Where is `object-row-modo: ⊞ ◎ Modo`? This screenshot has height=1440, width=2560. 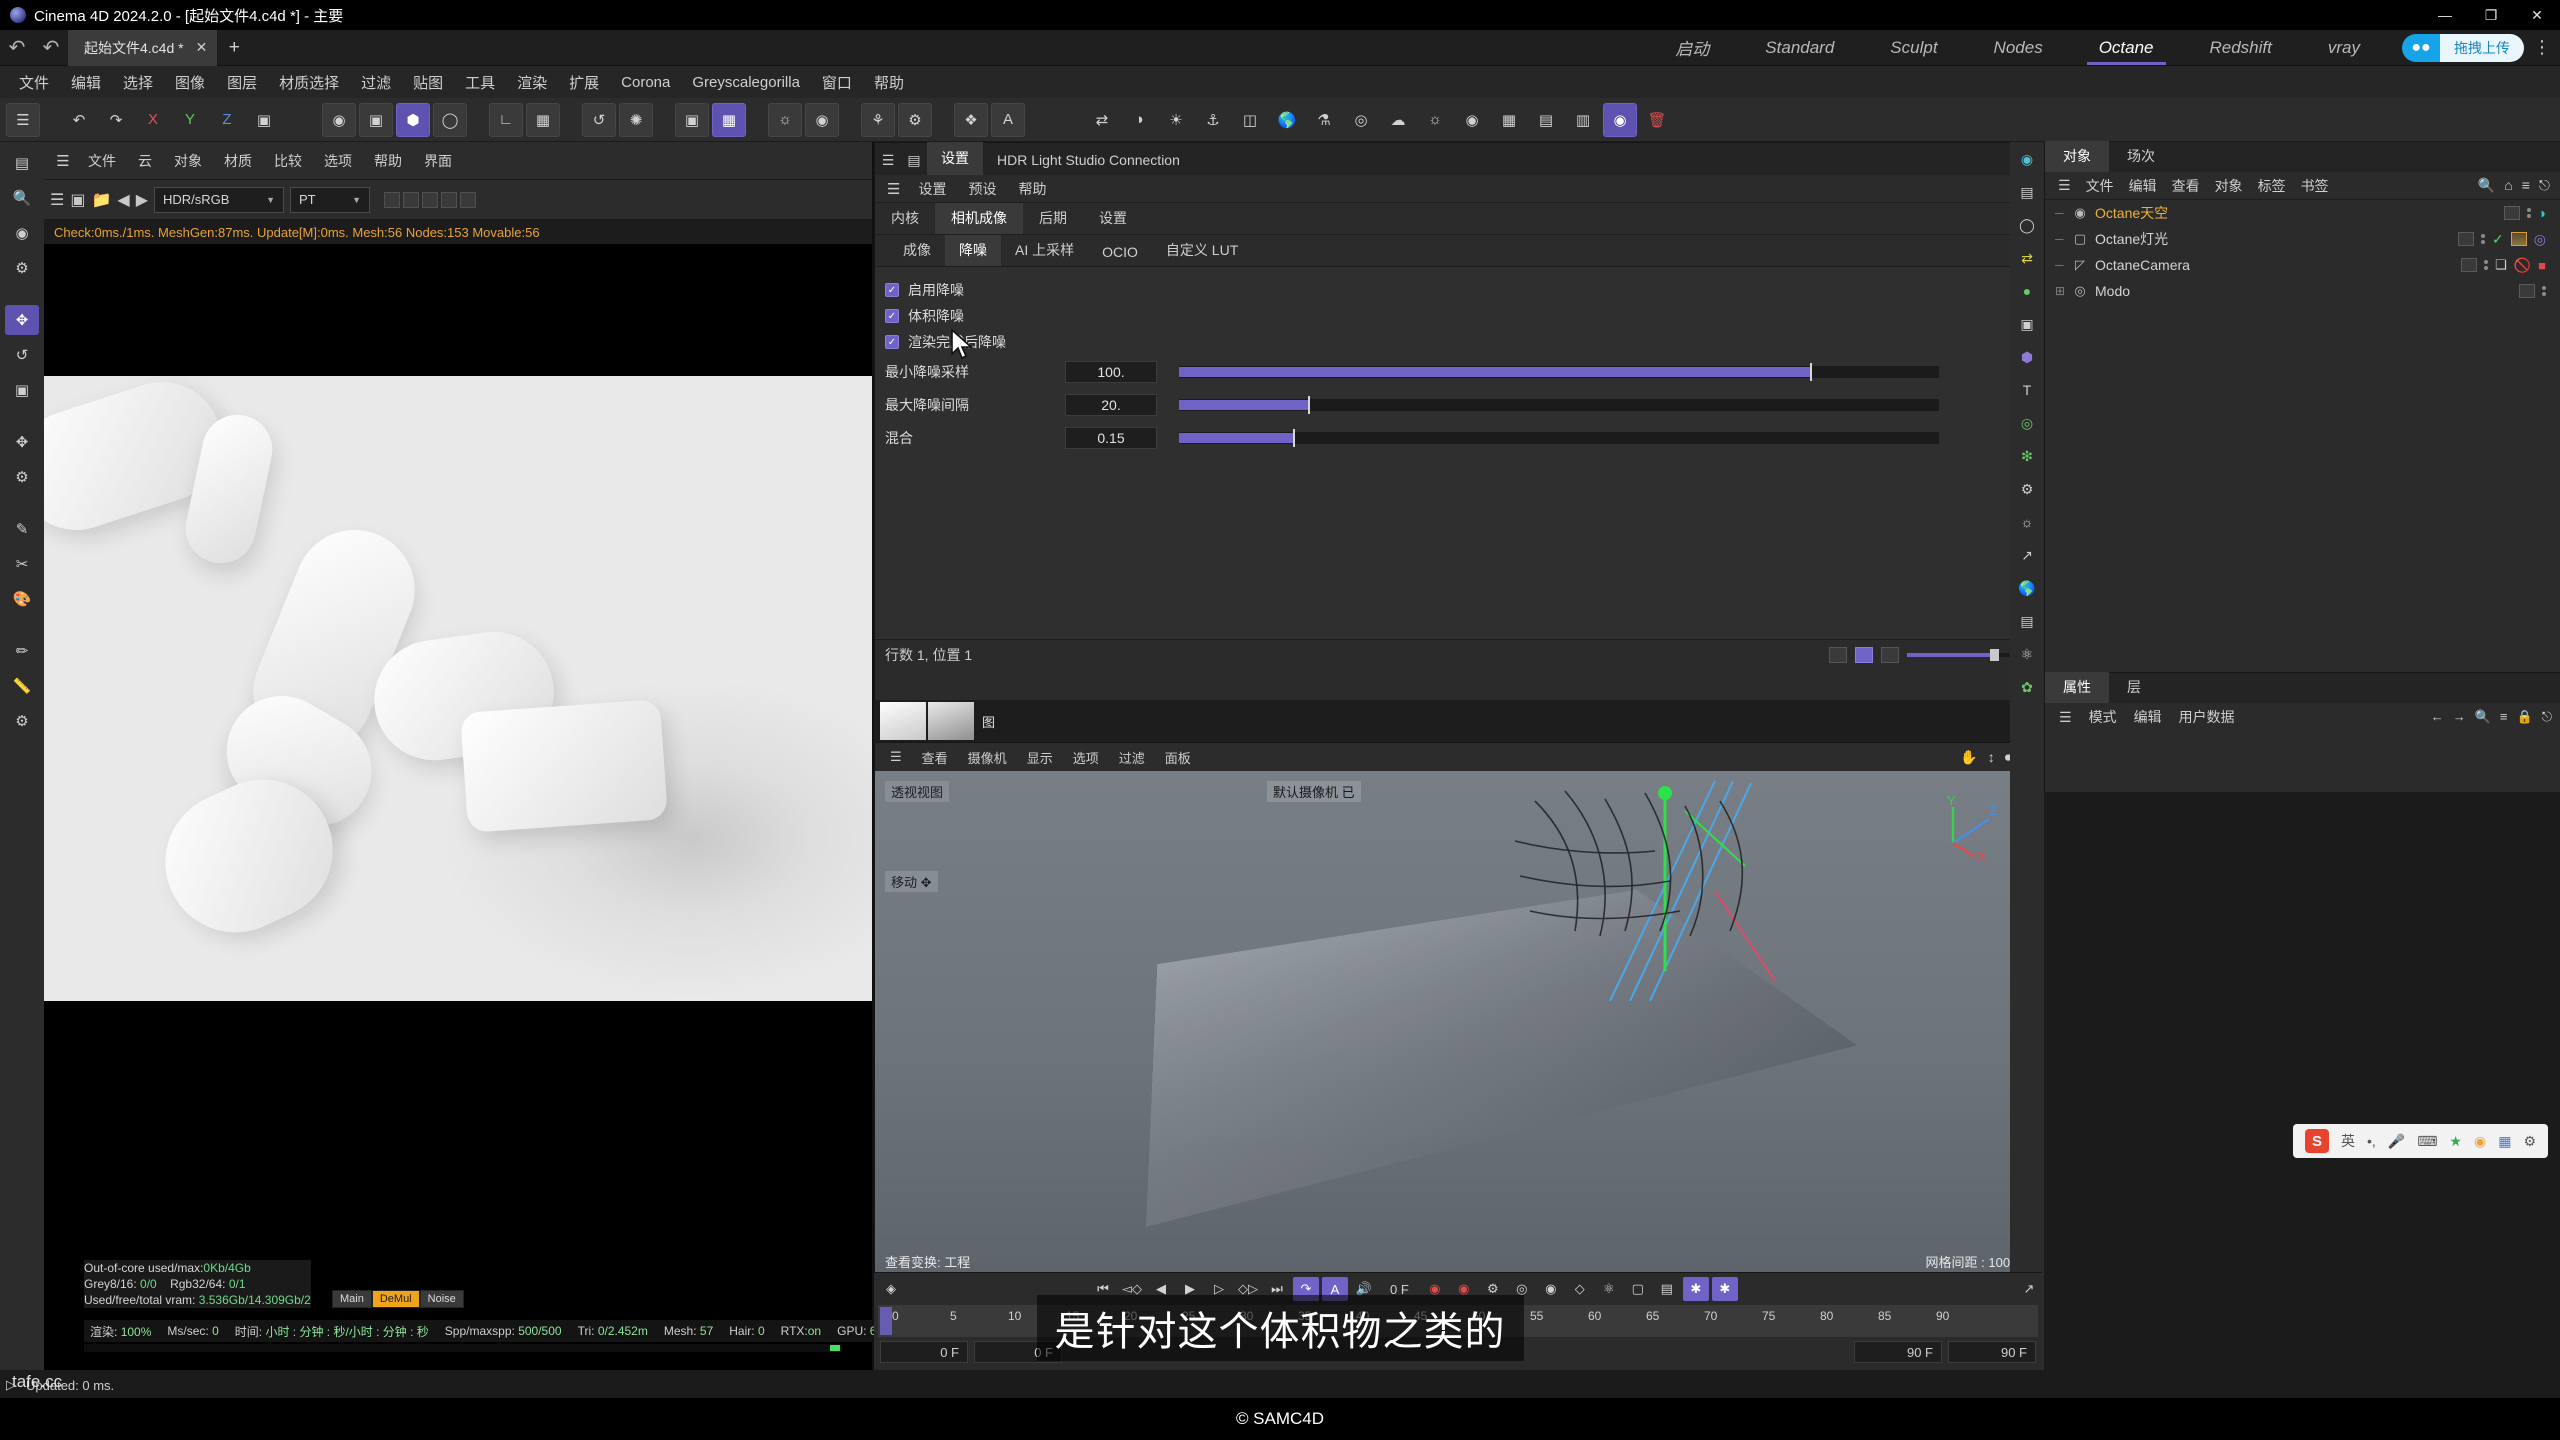 object-row-modo: ⊞ ◎ Modo is located at coordinates (2302, 291).